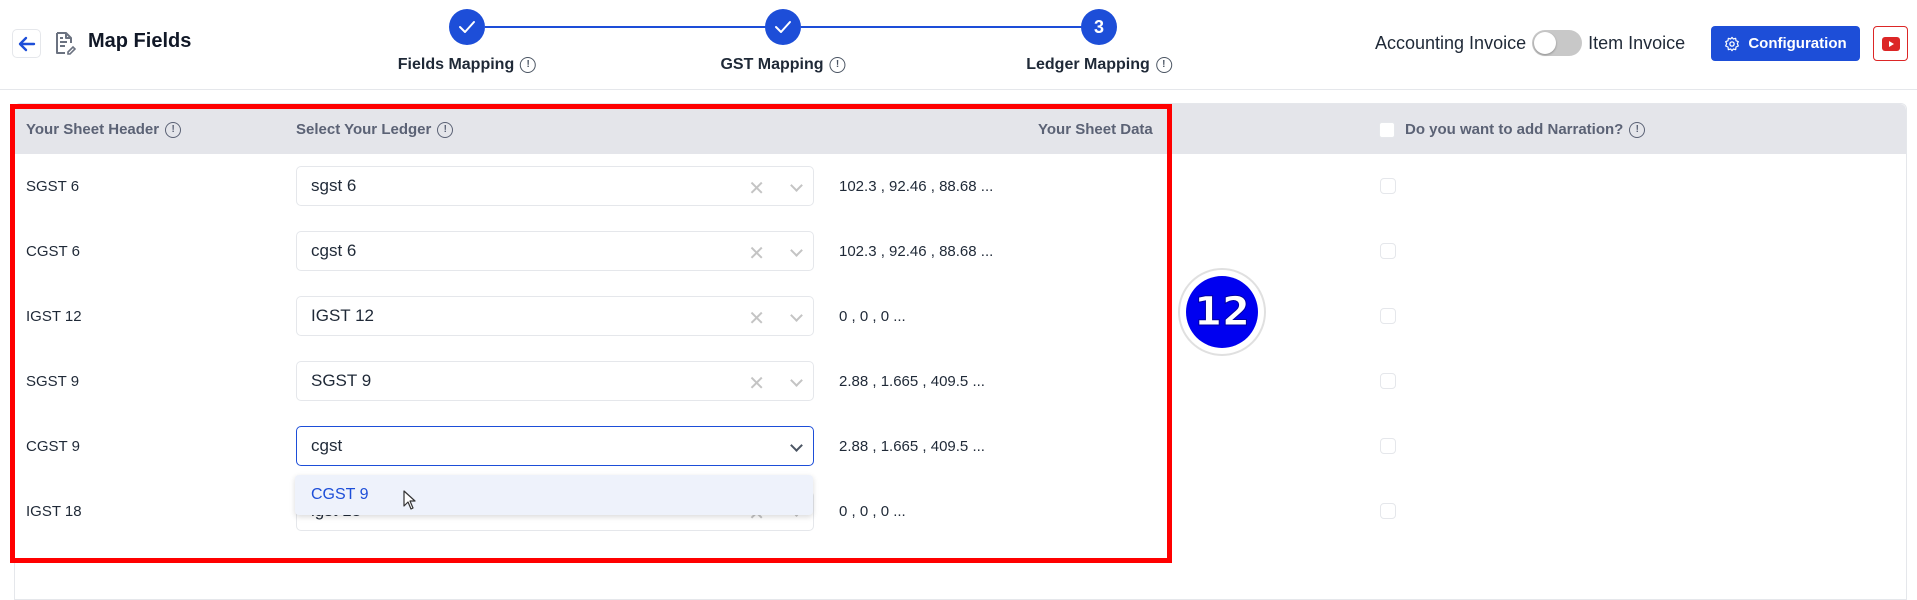  Describe the element at coordinates (554, 495) in the screenshot. I see `ledger-dropdown-option: CGST 9` at that location.